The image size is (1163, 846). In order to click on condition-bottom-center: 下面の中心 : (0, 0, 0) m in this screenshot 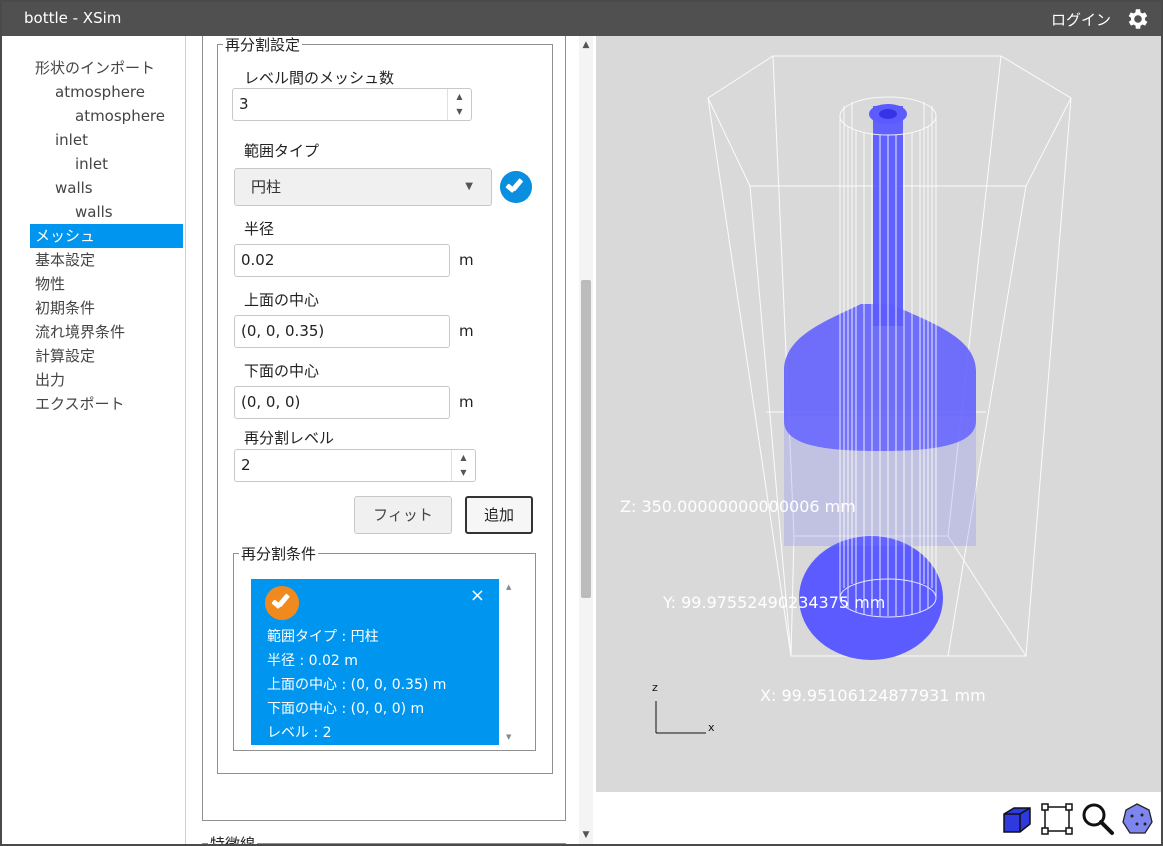, I will do `click(346, 709)`.